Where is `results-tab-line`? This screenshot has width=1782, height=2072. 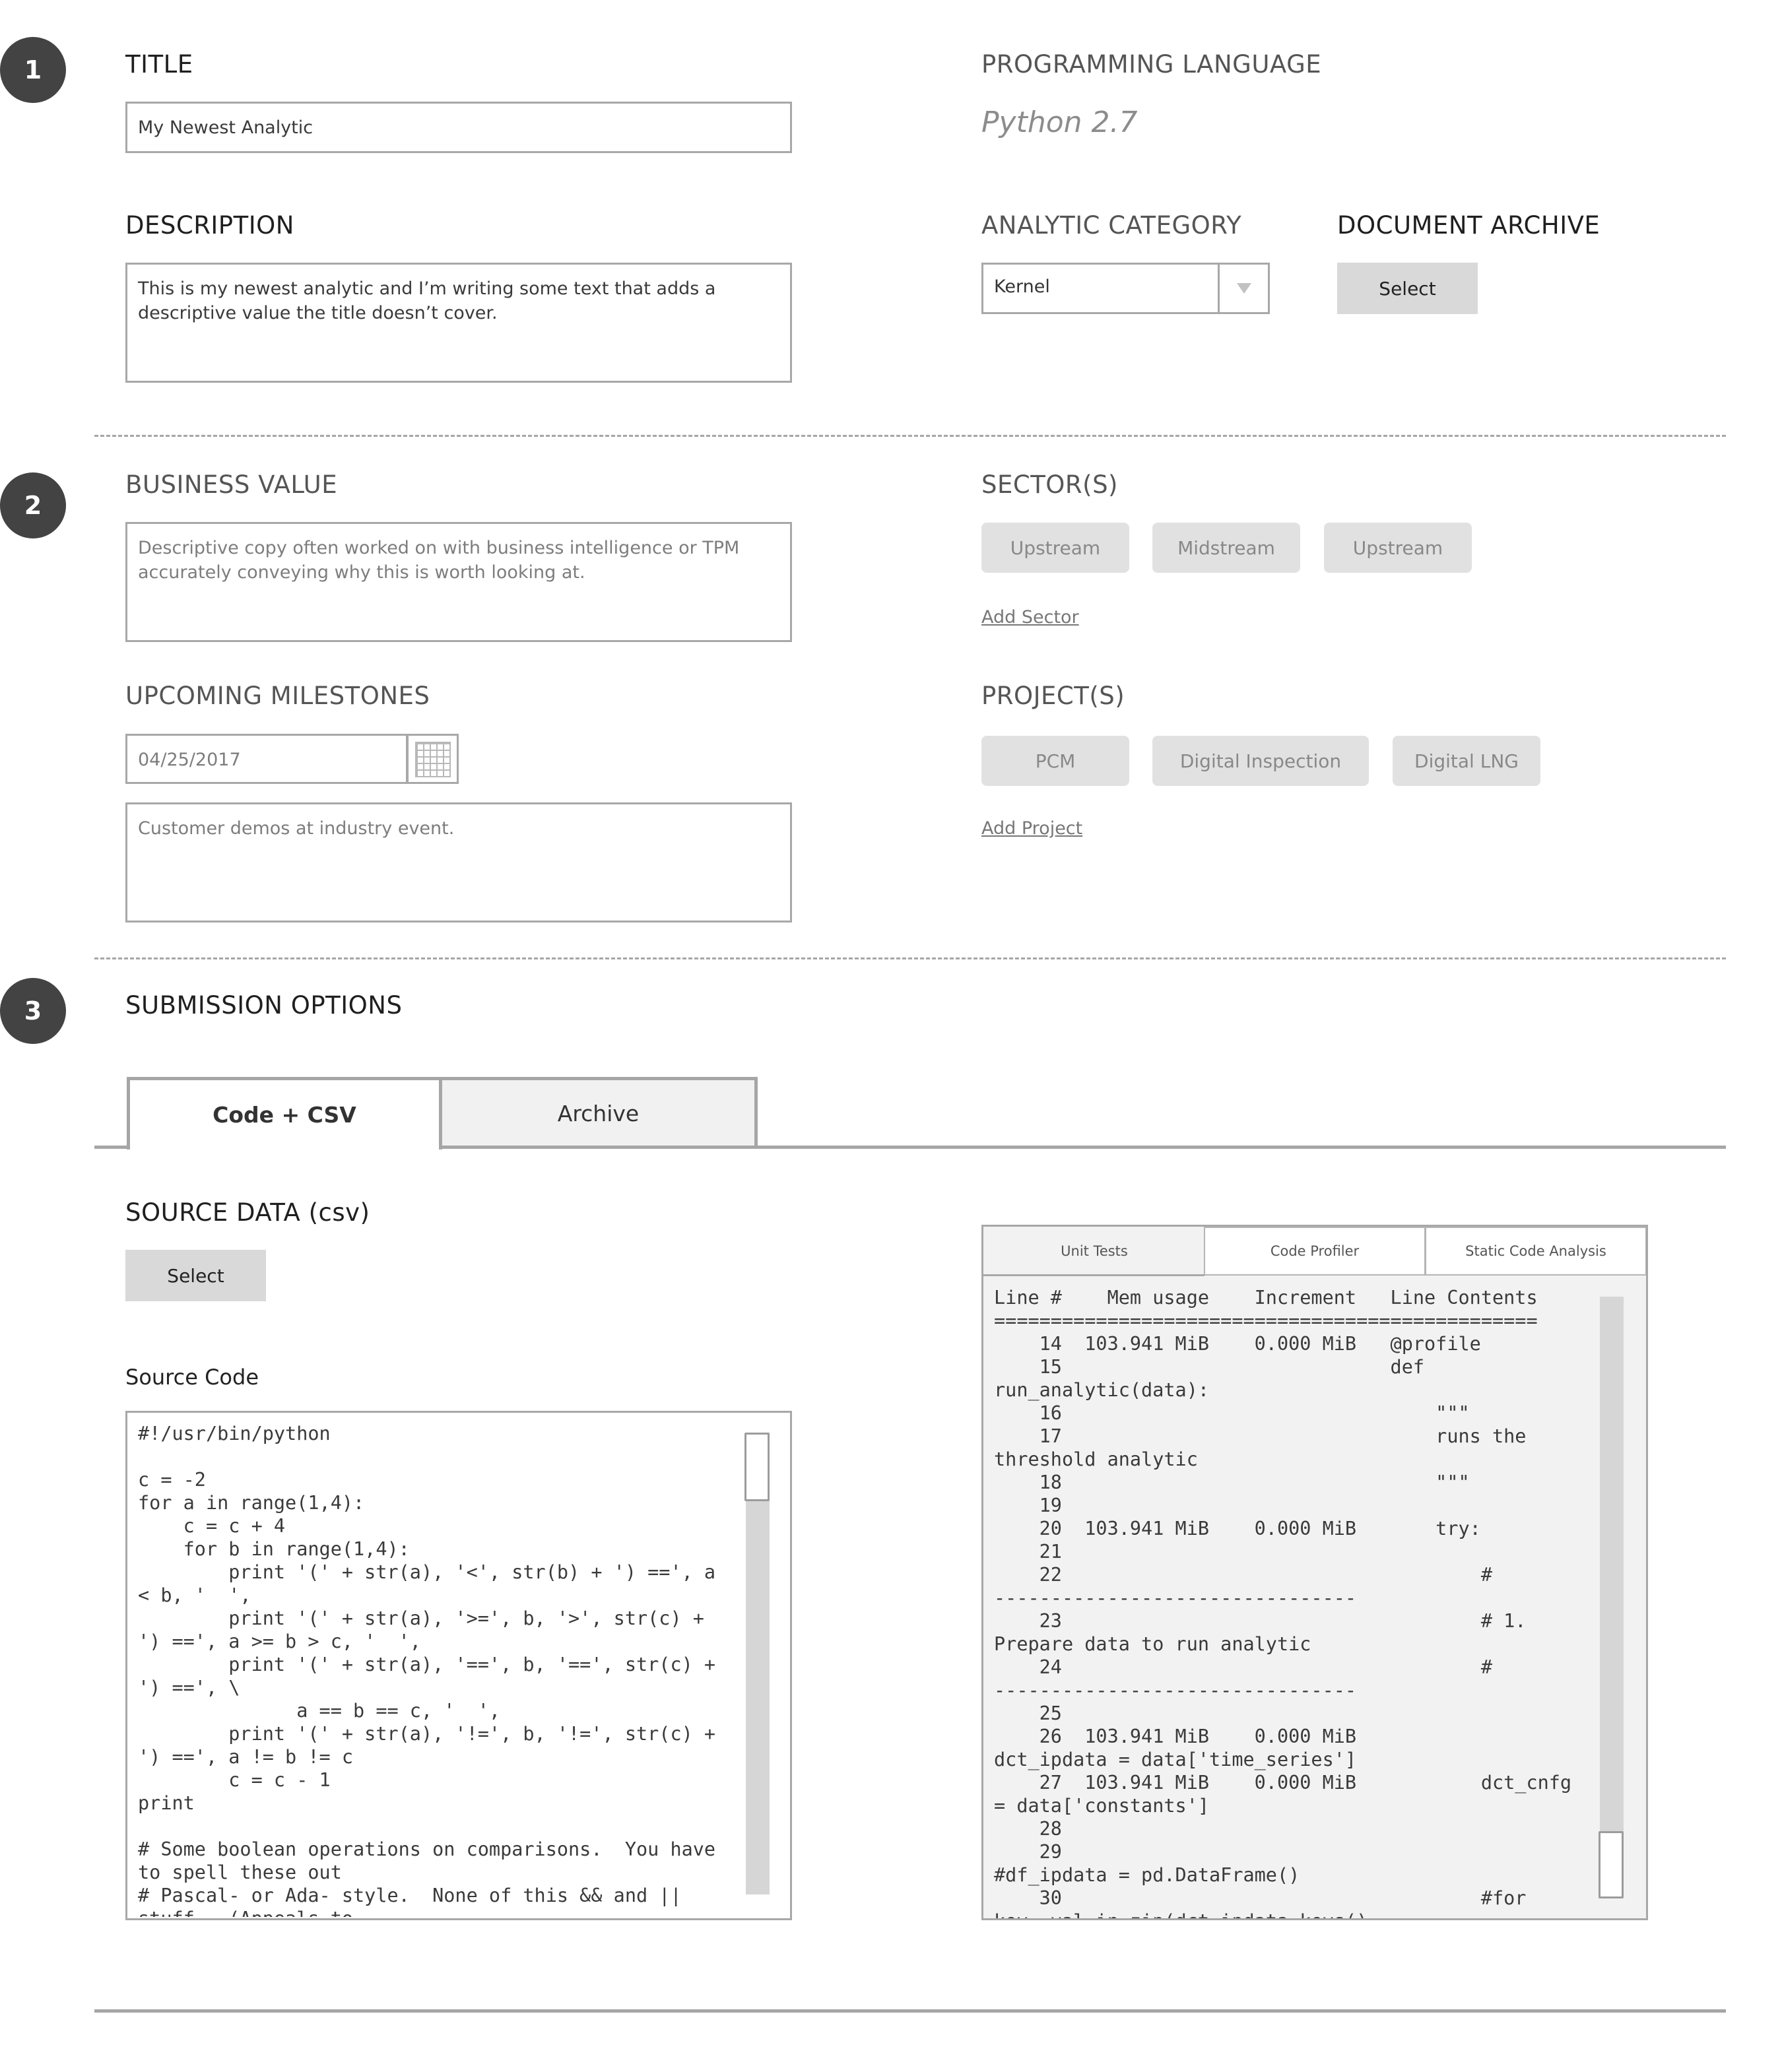 results-tab-line is located at coordinates (1093, 1275).